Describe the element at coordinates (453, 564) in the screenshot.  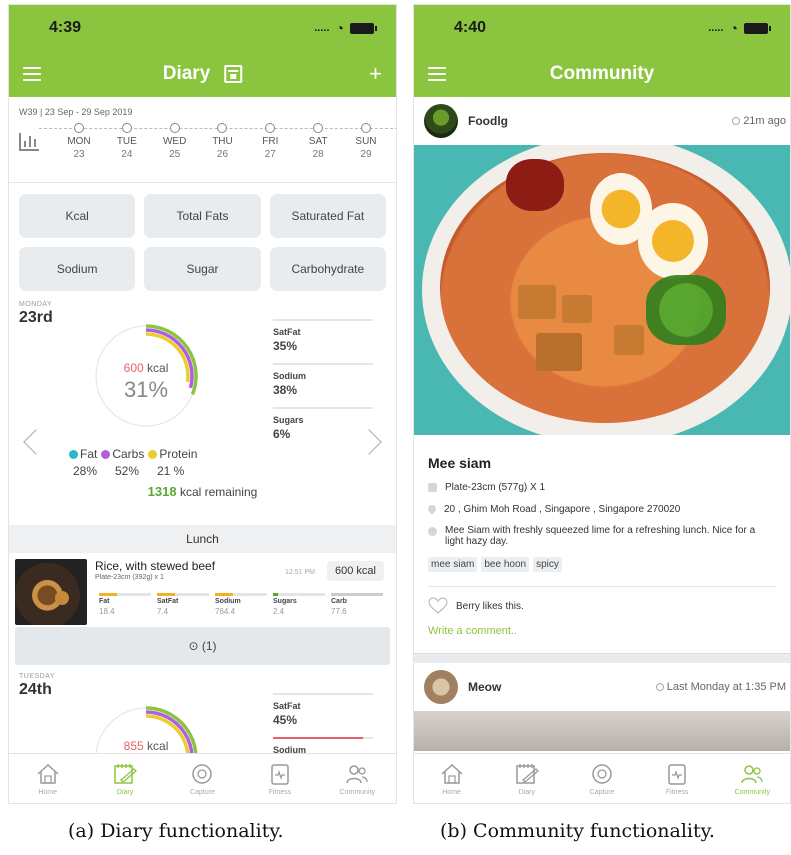
I see `tag-chip: mee siam` at that location.